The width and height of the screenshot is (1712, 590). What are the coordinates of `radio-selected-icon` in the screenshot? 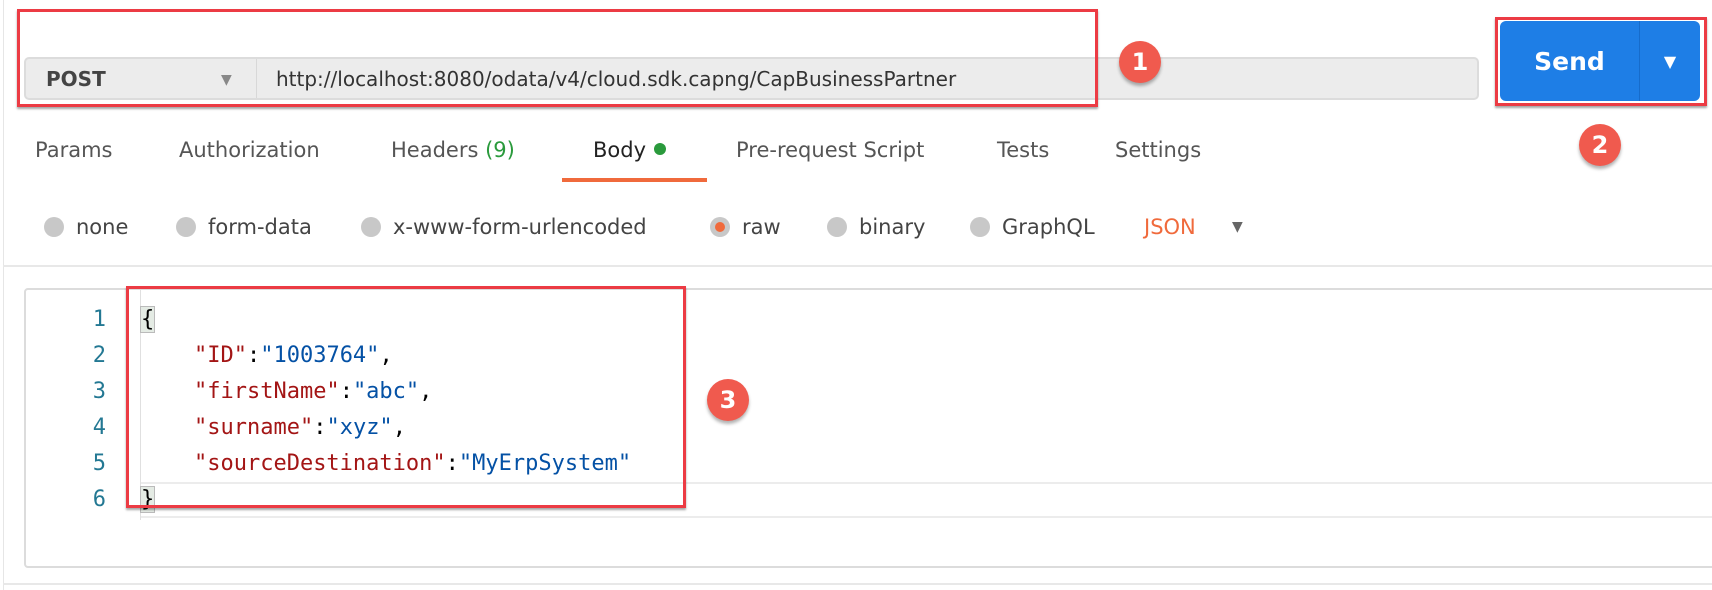 It's located at (720, 227).